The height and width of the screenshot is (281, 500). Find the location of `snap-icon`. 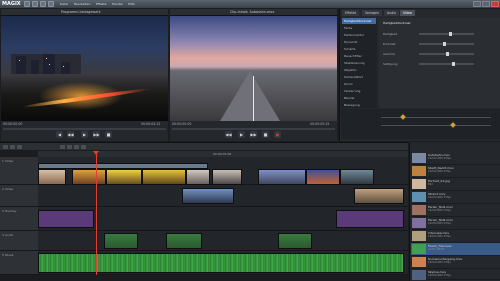

snap-icon is located at coordinates (62, 147).